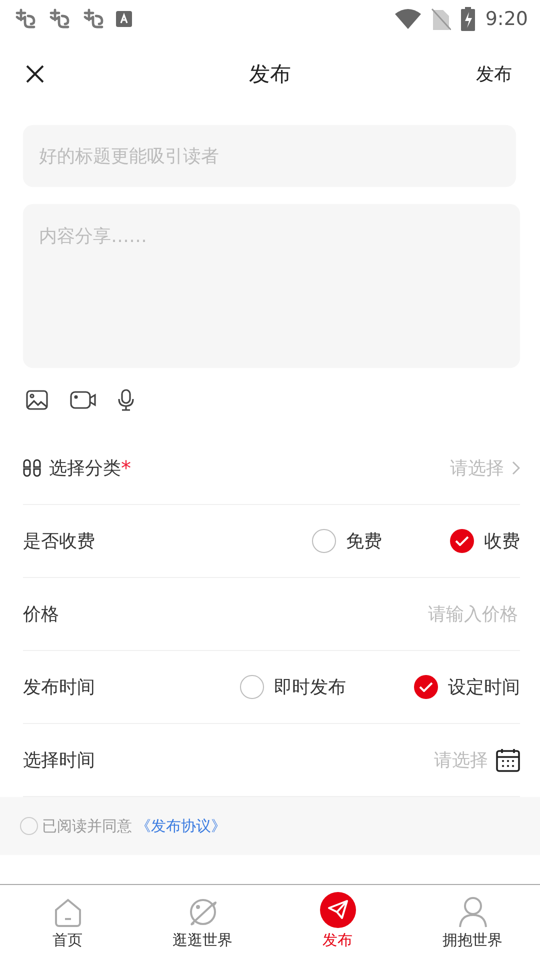  I want to click on form-label: 选择时间, so click(59, 760).